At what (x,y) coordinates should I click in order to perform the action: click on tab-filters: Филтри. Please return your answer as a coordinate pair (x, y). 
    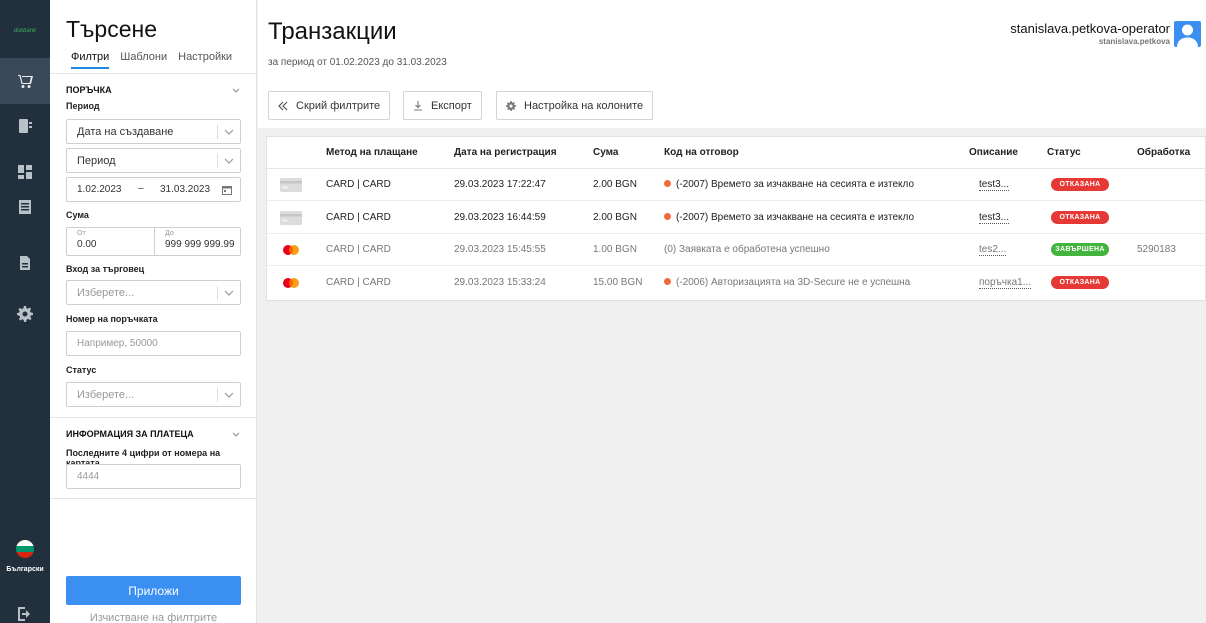
    Looking at the image, I should click on (90, 60).